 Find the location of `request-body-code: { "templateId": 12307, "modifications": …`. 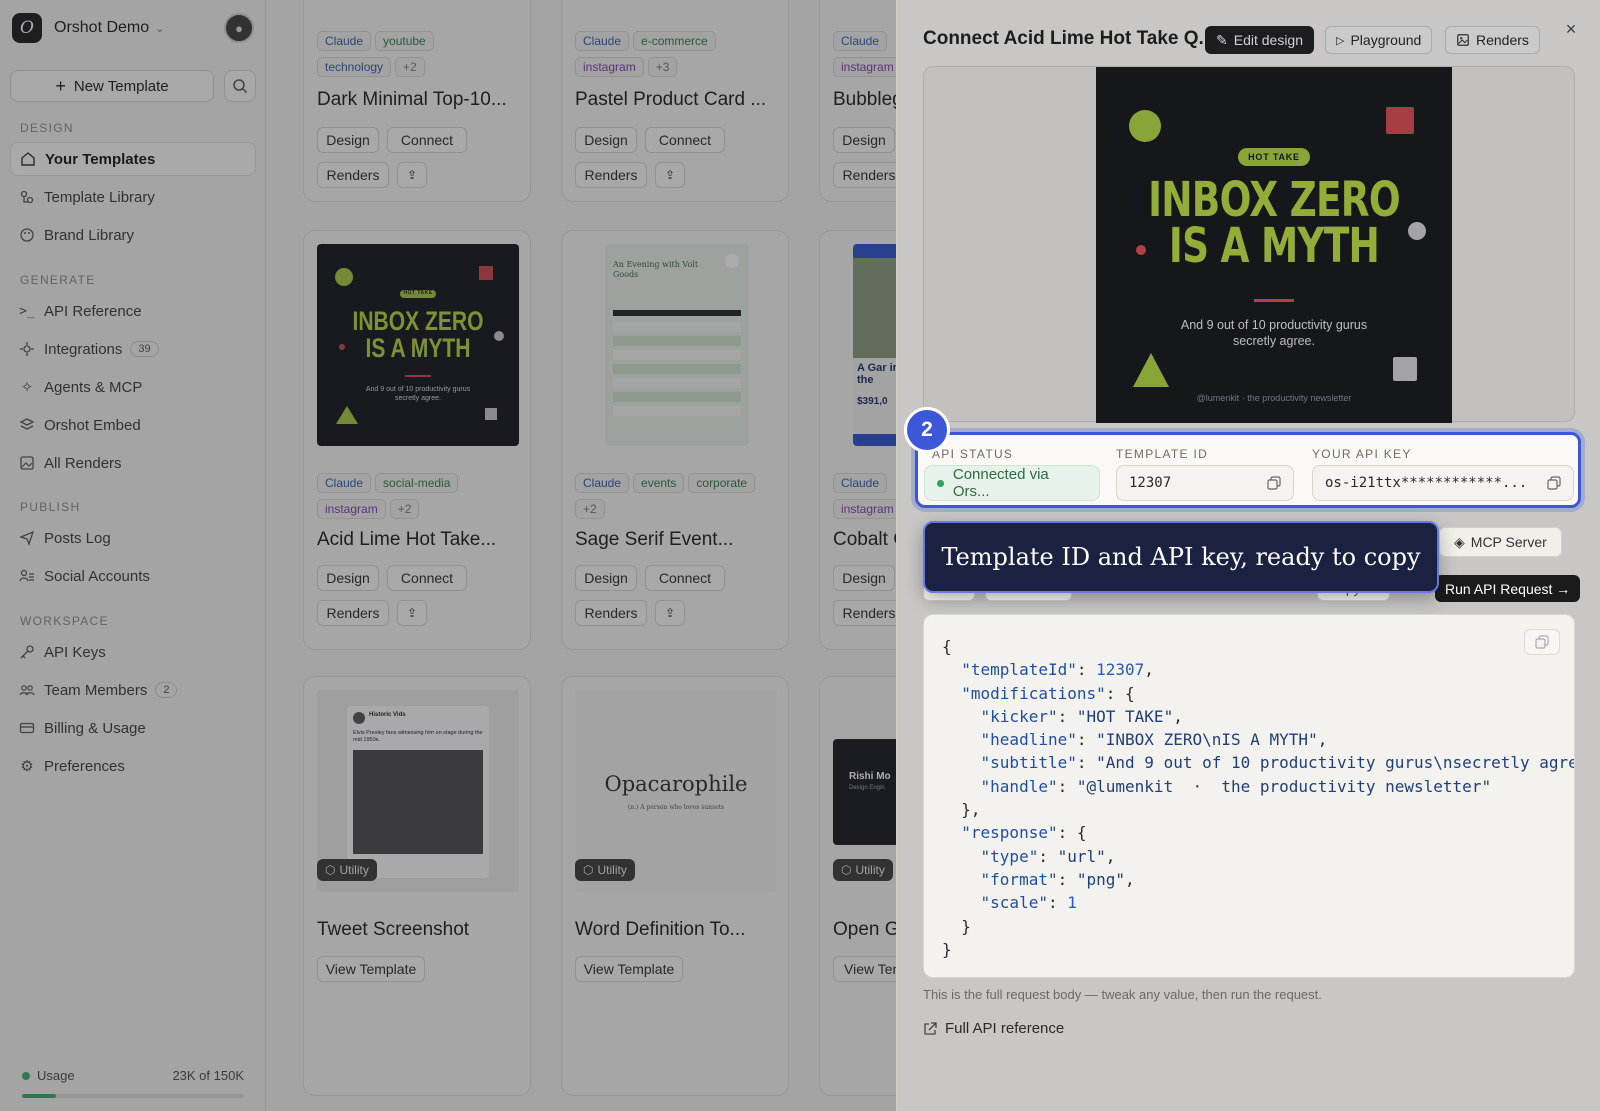

request-body-code: { "templateId": 12307, "modifications": … is located at coordinates (1249, 796).